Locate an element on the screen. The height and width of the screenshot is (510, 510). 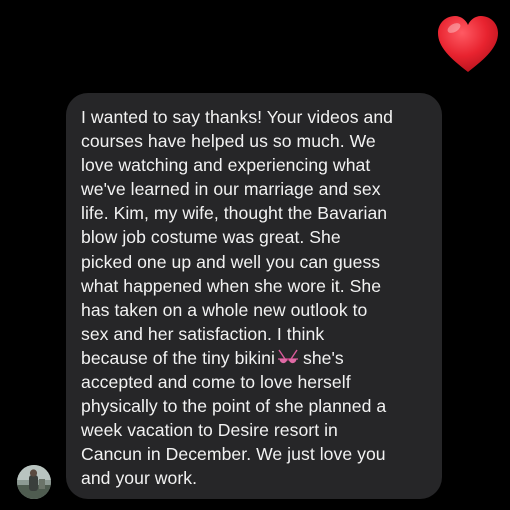
message-line: has taken on a whole new outlook to is located at coordinates (224, 309).